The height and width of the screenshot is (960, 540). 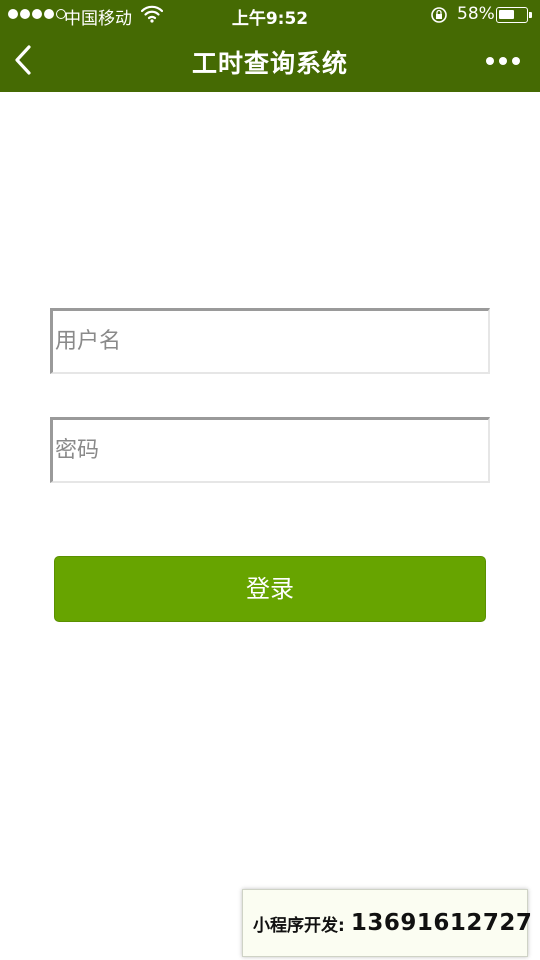 I want to click on more-dots-icon, so click(x=504, y=61).